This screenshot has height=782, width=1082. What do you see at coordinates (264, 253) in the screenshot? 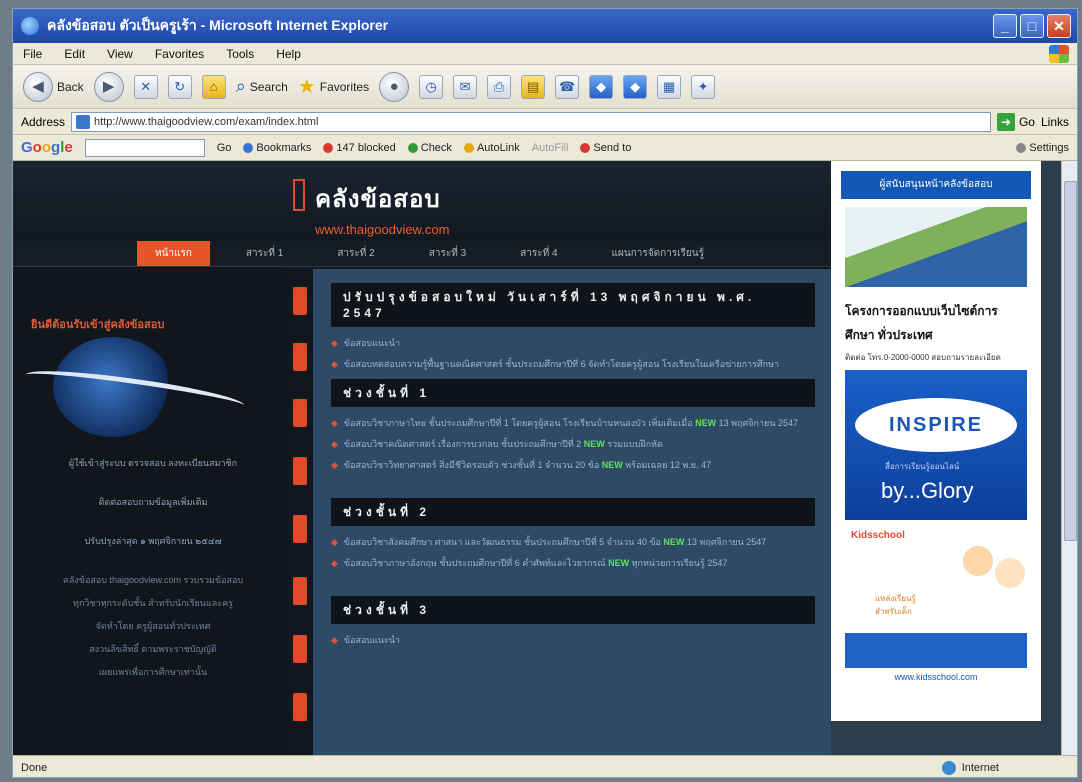
I see `nav-subject-1: สาระที่ 1` at bounding box center [264, 253].